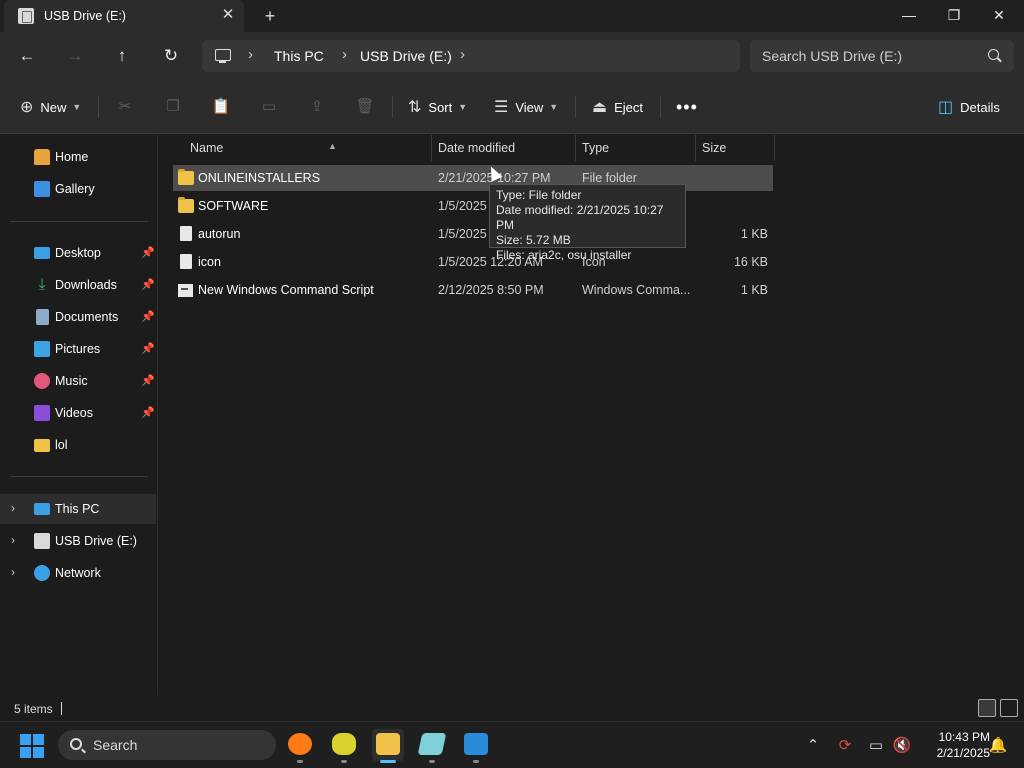  Describe the element at coordinates (406, 56) in the screenshot. I see `breadcrumb-usb-drive: USB Drive (E:)` at that location.